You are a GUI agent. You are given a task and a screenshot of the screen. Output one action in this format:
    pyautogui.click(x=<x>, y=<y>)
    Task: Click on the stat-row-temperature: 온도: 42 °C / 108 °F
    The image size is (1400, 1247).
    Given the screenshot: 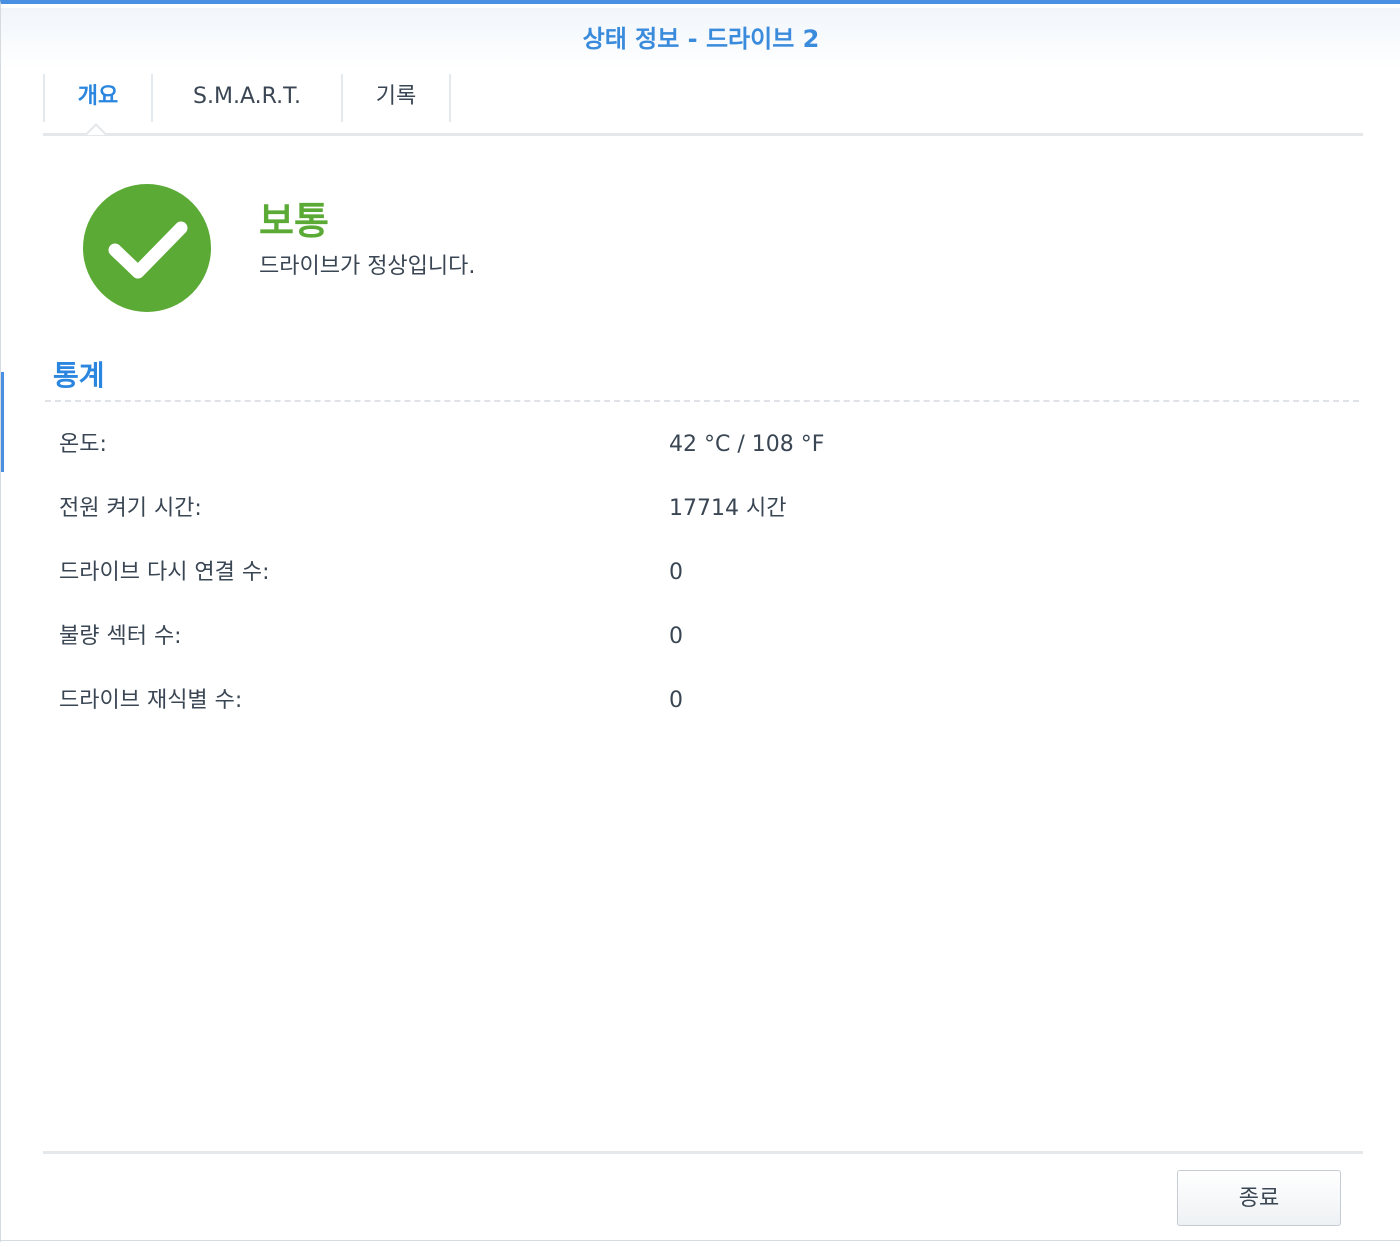 What is the action you would take?
    pyautogui.click(x=684, y=445)
    